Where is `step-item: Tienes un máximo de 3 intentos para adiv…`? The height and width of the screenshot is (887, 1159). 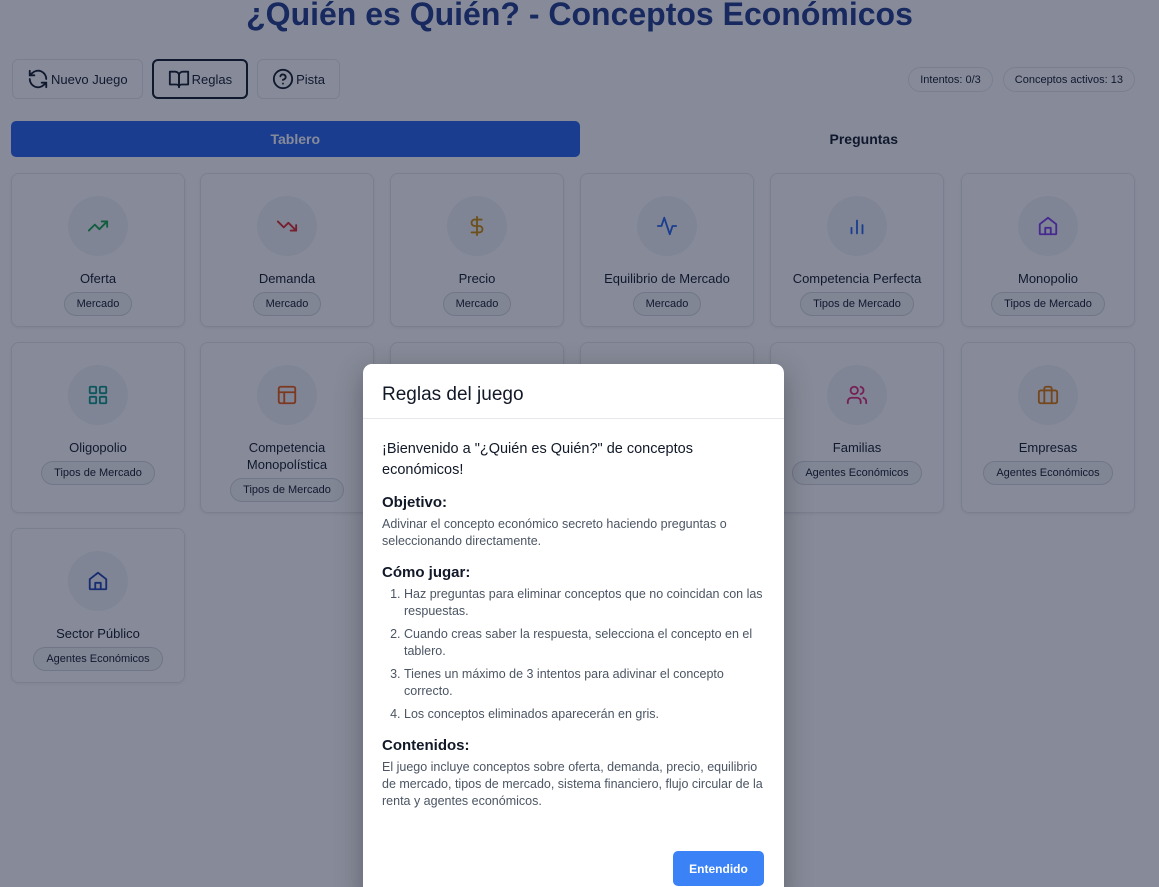 step-item: Tienes un máximo de 3 intentos para adiv… is located at coordinates (584, 682).